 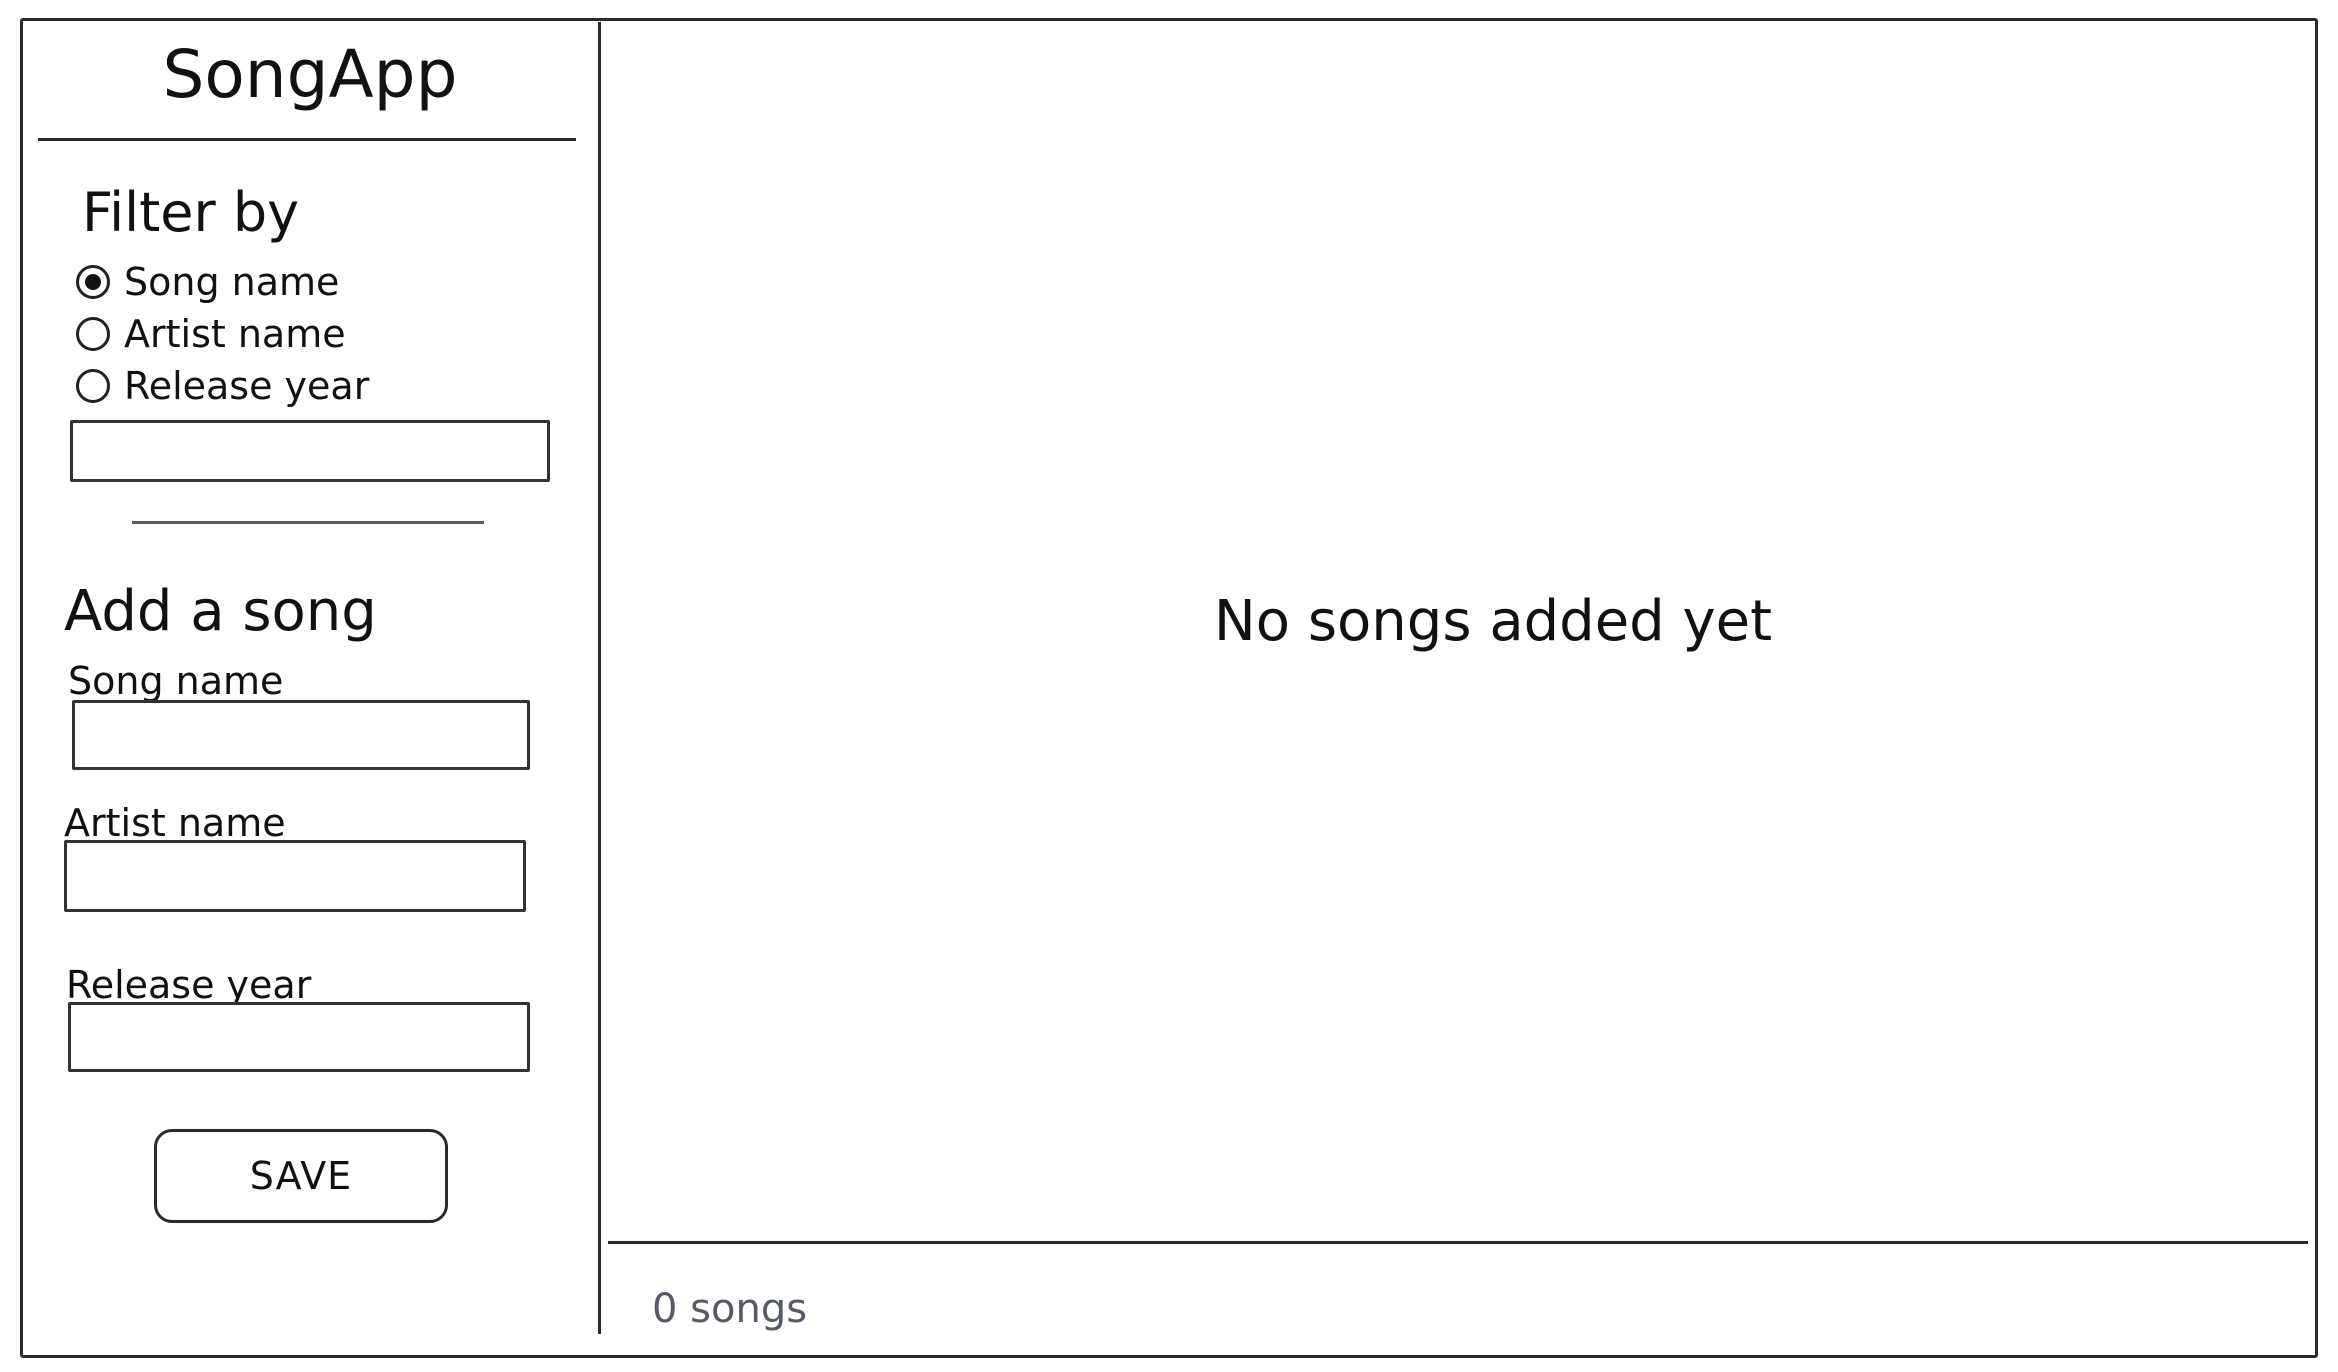 I want to click on filter-radio-group: Song name Artist name Release year, so click(x=220, y=334).